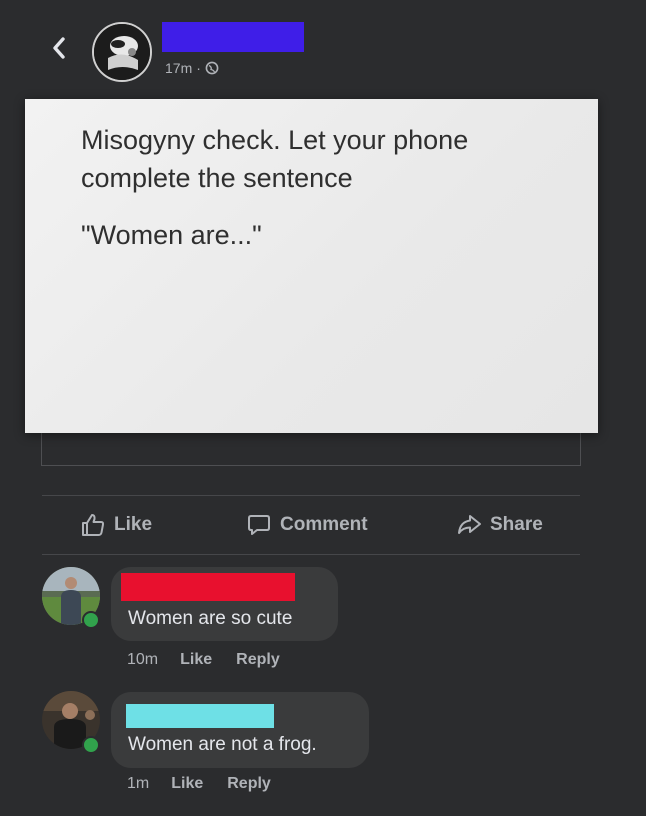  I want to click on share-button: Share, so click(499, 525).